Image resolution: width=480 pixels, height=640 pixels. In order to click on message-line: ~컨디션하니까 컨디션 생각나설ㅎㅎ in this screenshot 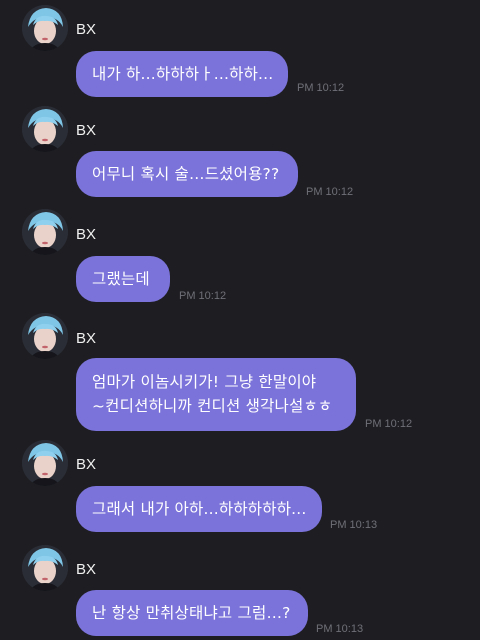, I will do `click(212, 406)`.